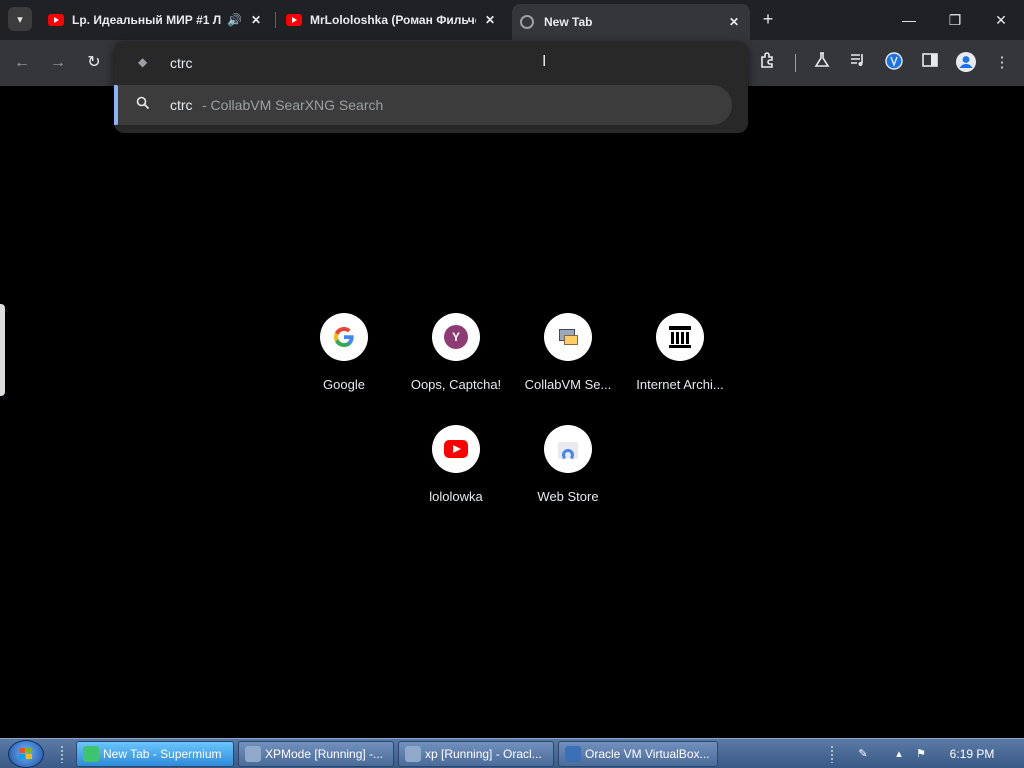 This screenshot has width=1024, height=768. What do you see at coordinates (145, 62) in the screenshot?
I see `site-info-icon: ◆` at bounding box center [145, 62].